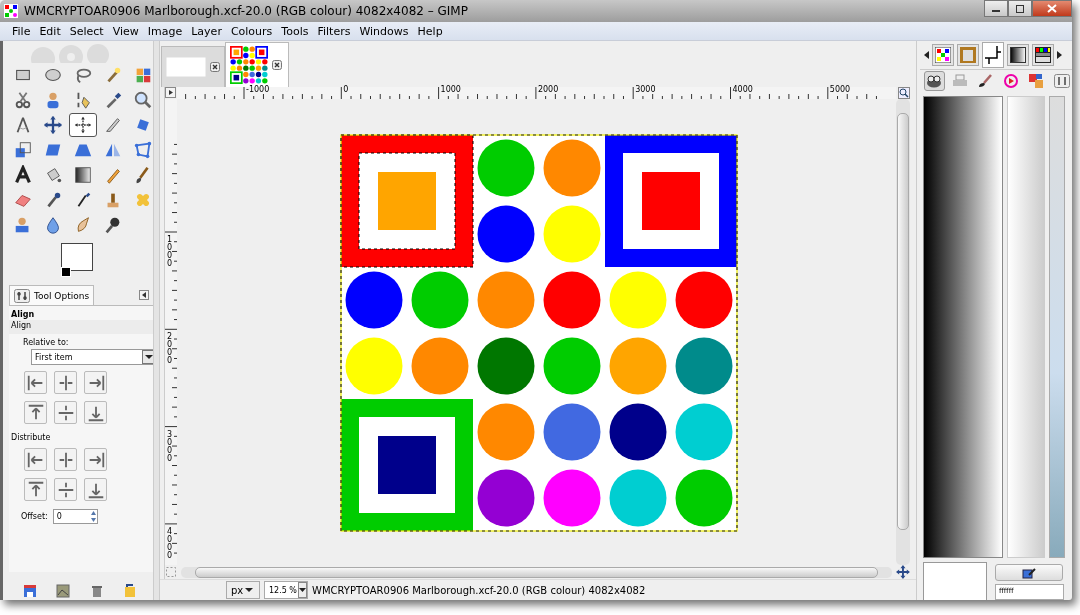 The image size is (1080, 615). I want to click on cage-icon, so click(143, 150).